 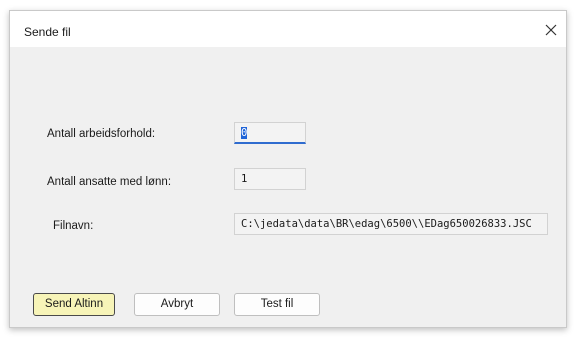 I want to click on antall-arbeidsforhold-input: 0, so click(x=270, y=133).